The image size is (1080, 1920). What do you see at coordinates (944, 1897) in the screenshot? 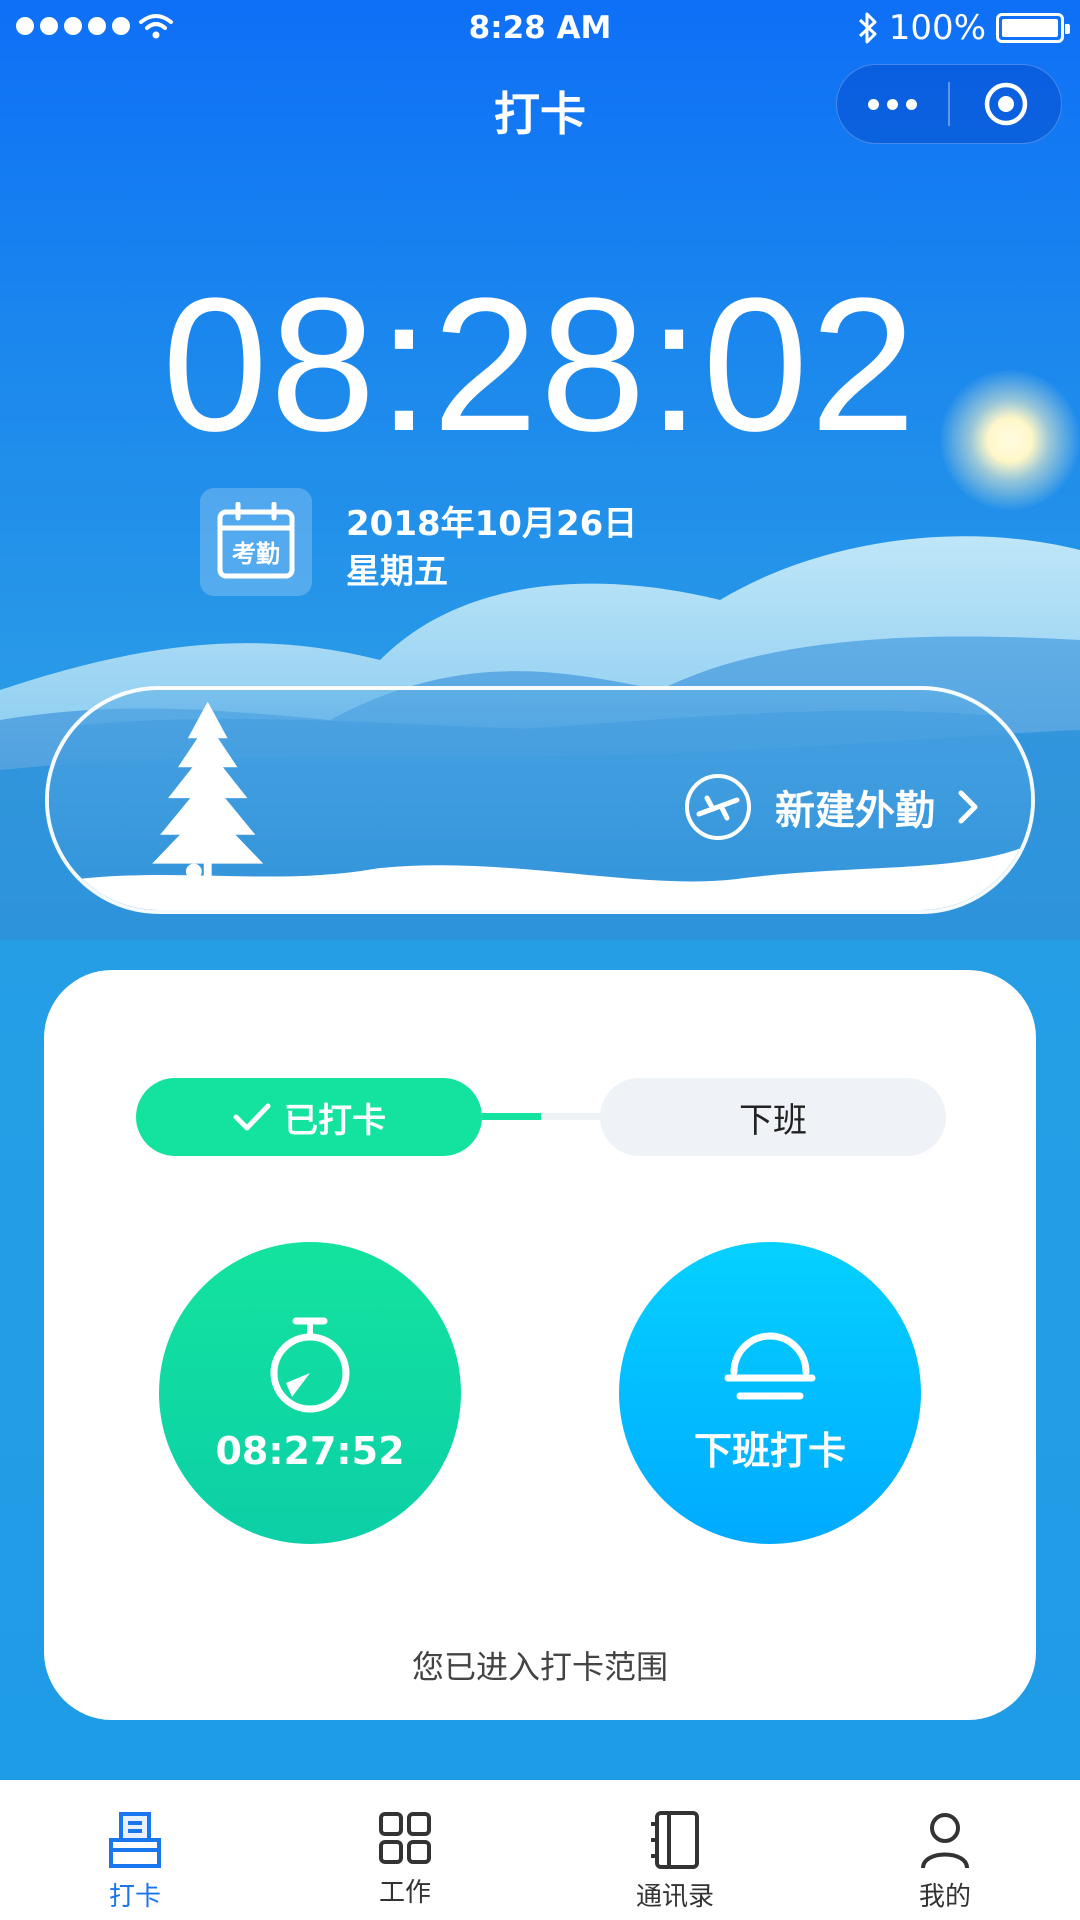
I see `tab-me-label: 我的` at bounding box center [944, 1897].